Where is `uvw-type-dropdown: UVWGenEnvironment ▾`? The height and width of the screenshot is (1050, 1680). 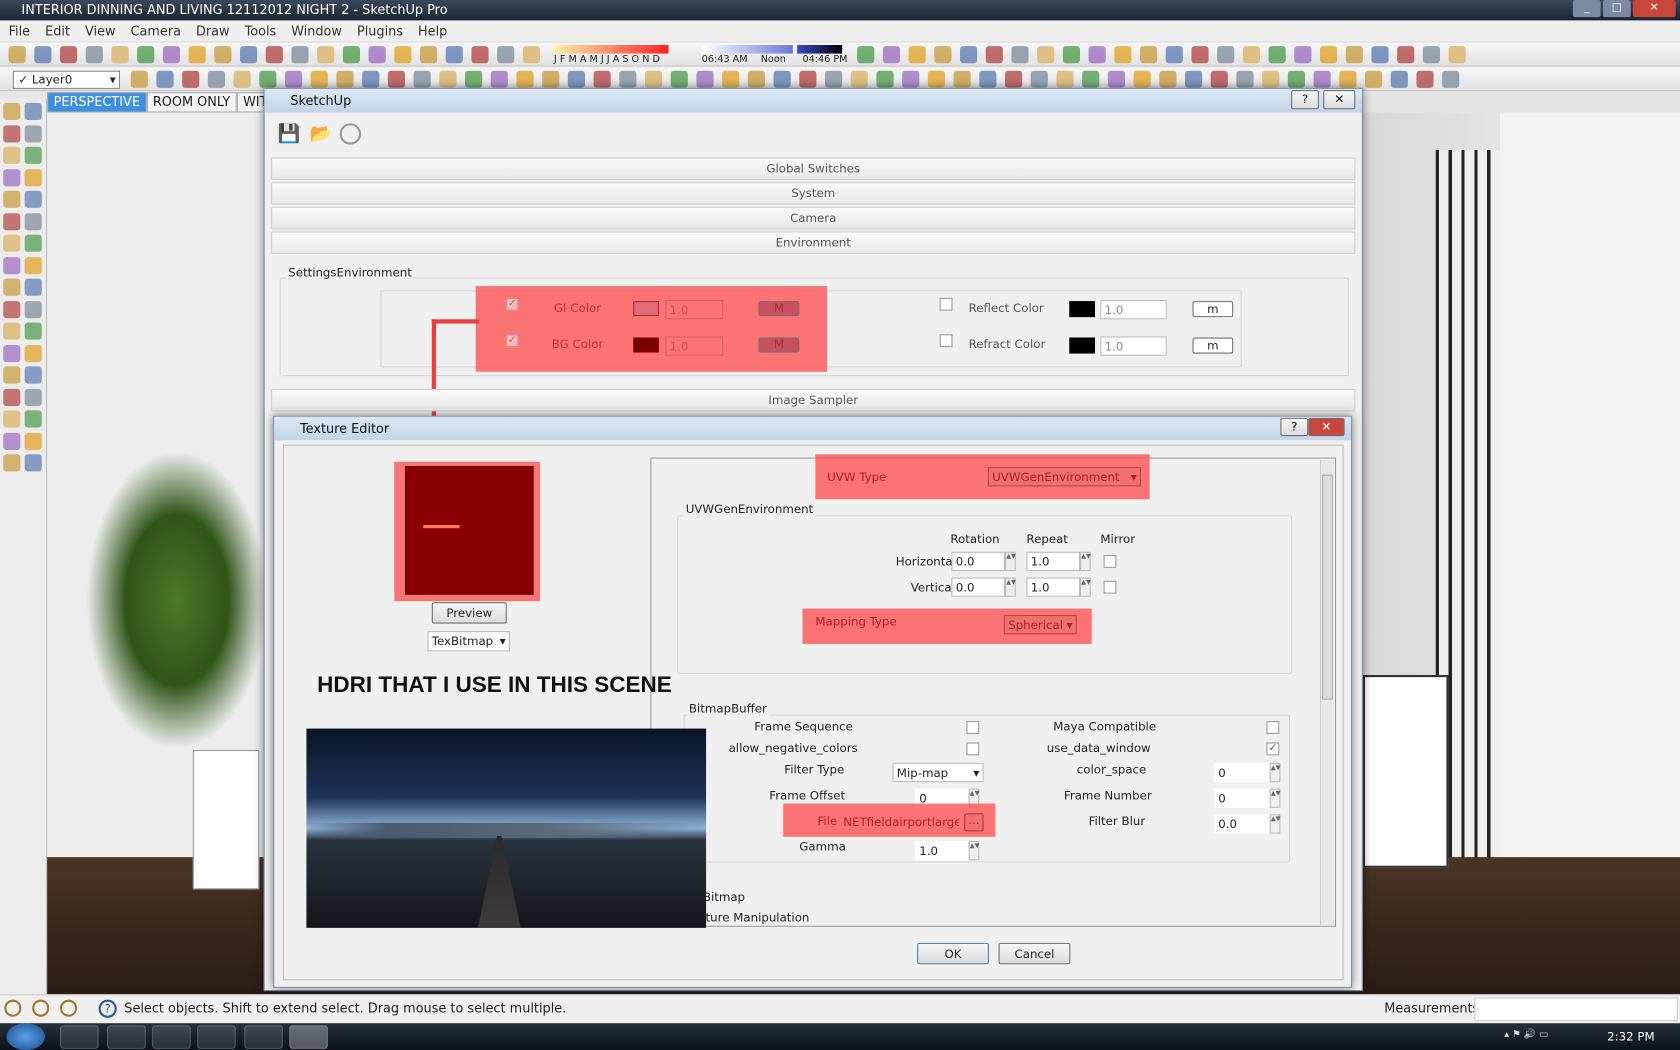
uvw-type-dropdown: UVWGenEnvironment ▾ is located at coordinates (1064, 477).